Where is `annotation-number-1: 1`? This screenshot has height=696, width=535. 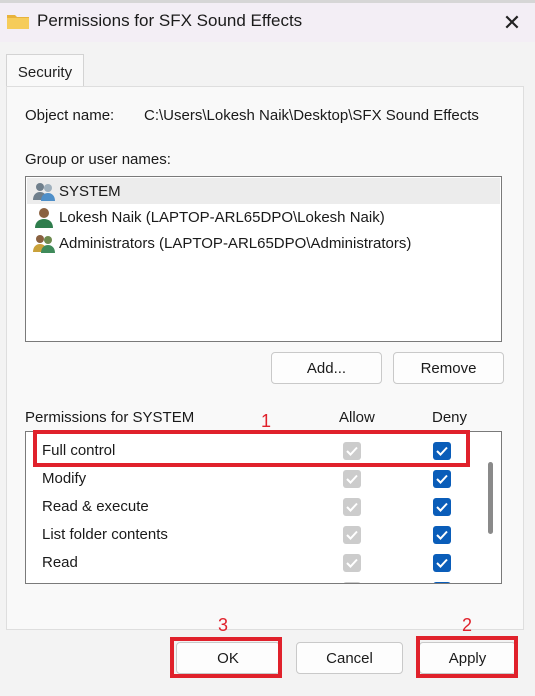 annotation-number-1: 1 is located at coordinates (266, 421).